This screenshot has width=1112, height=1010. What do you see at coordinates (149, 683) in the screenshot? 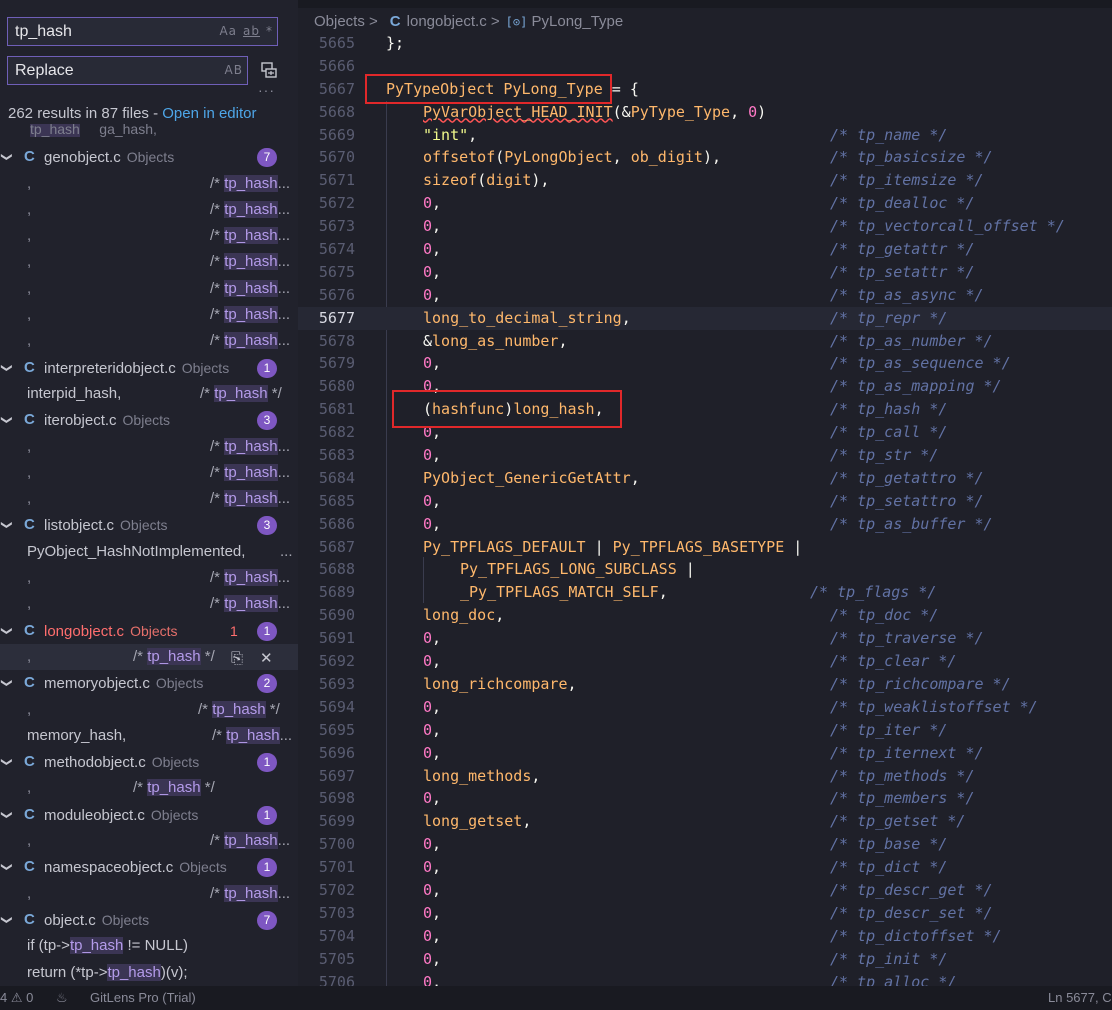
I see `result-file: ❯ Cmemoryobject.c Objects 2` at bounding box center [149, 683].